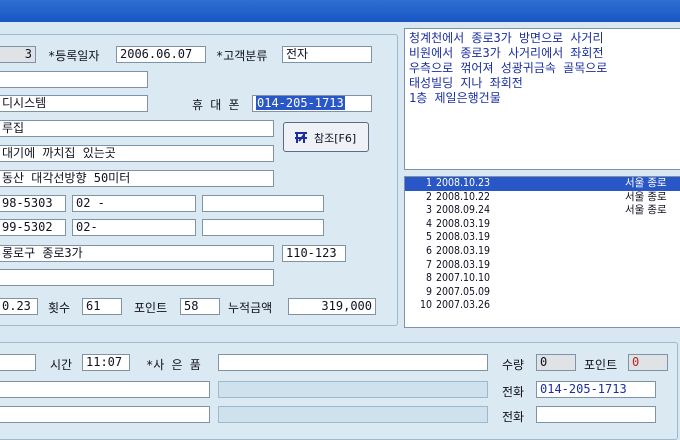 The height and width of the screenshot is (440, 680). What do you see at coordinates (428, 291) in the screenshot?
I see `row-no: 9` at bounding box center [428, 291].